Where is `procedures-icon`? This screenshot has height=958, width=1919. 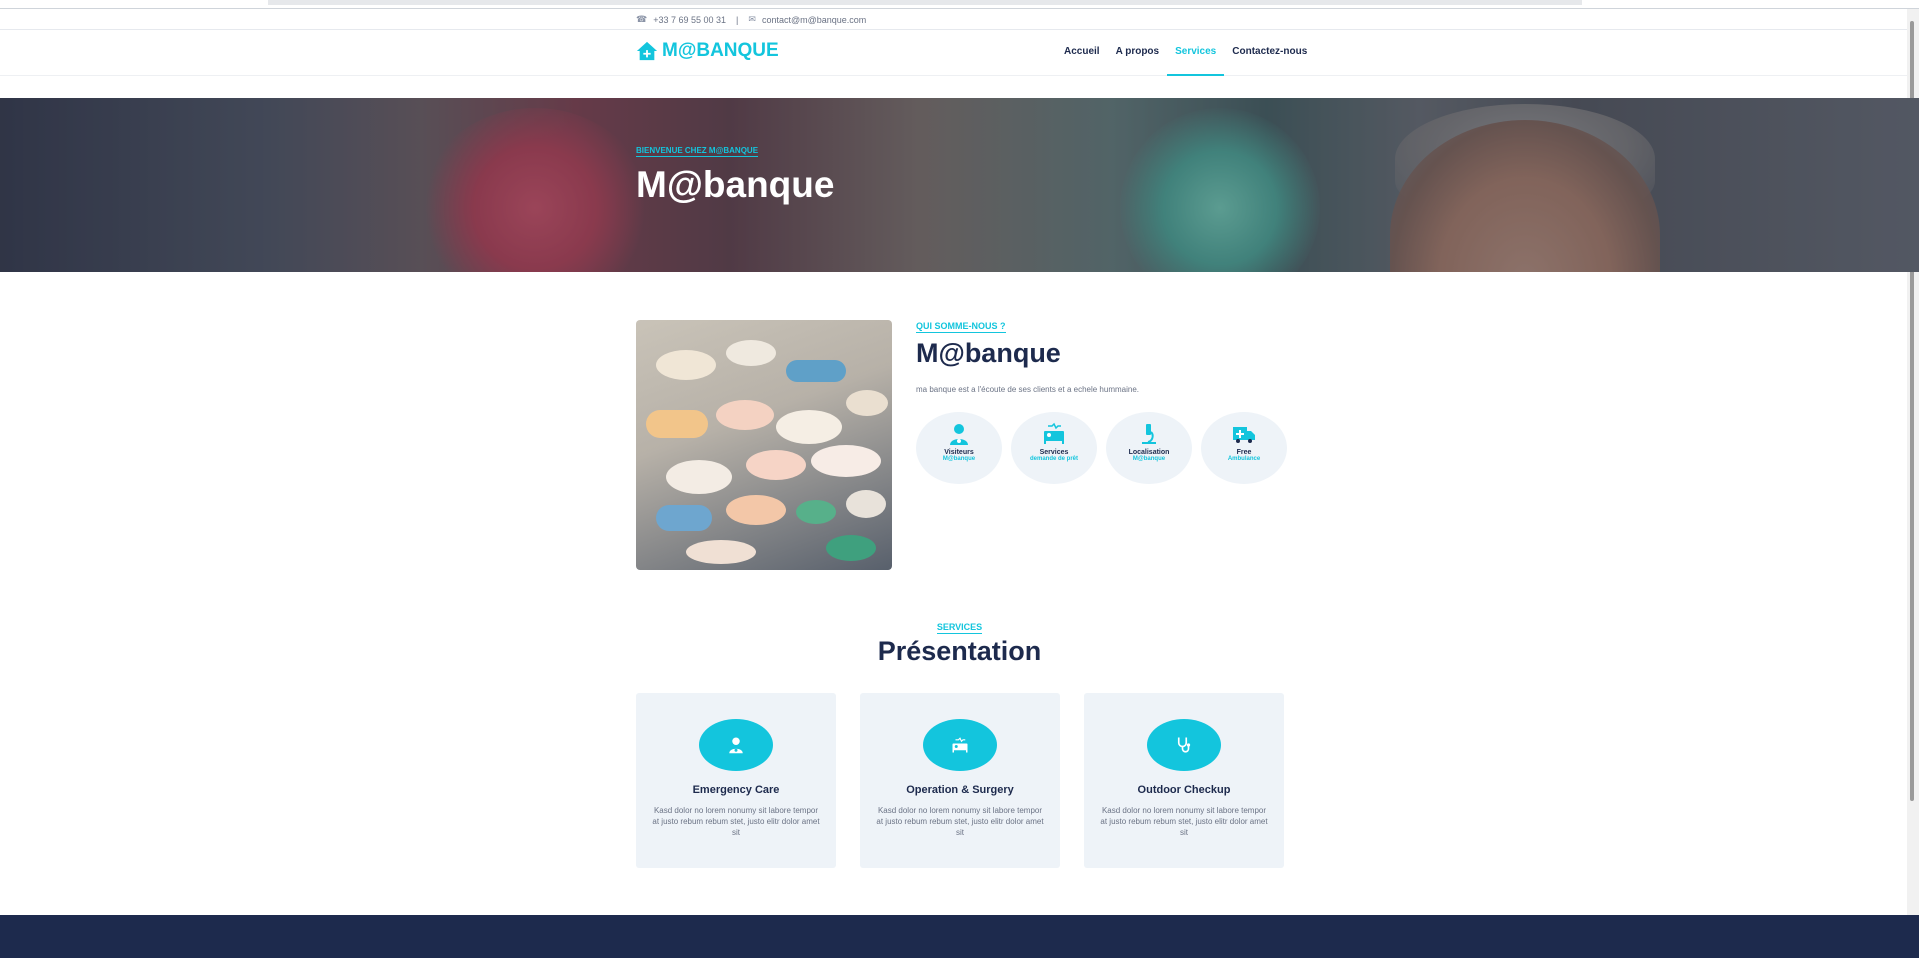
procedures-icon is located at coordinates (960, 745).